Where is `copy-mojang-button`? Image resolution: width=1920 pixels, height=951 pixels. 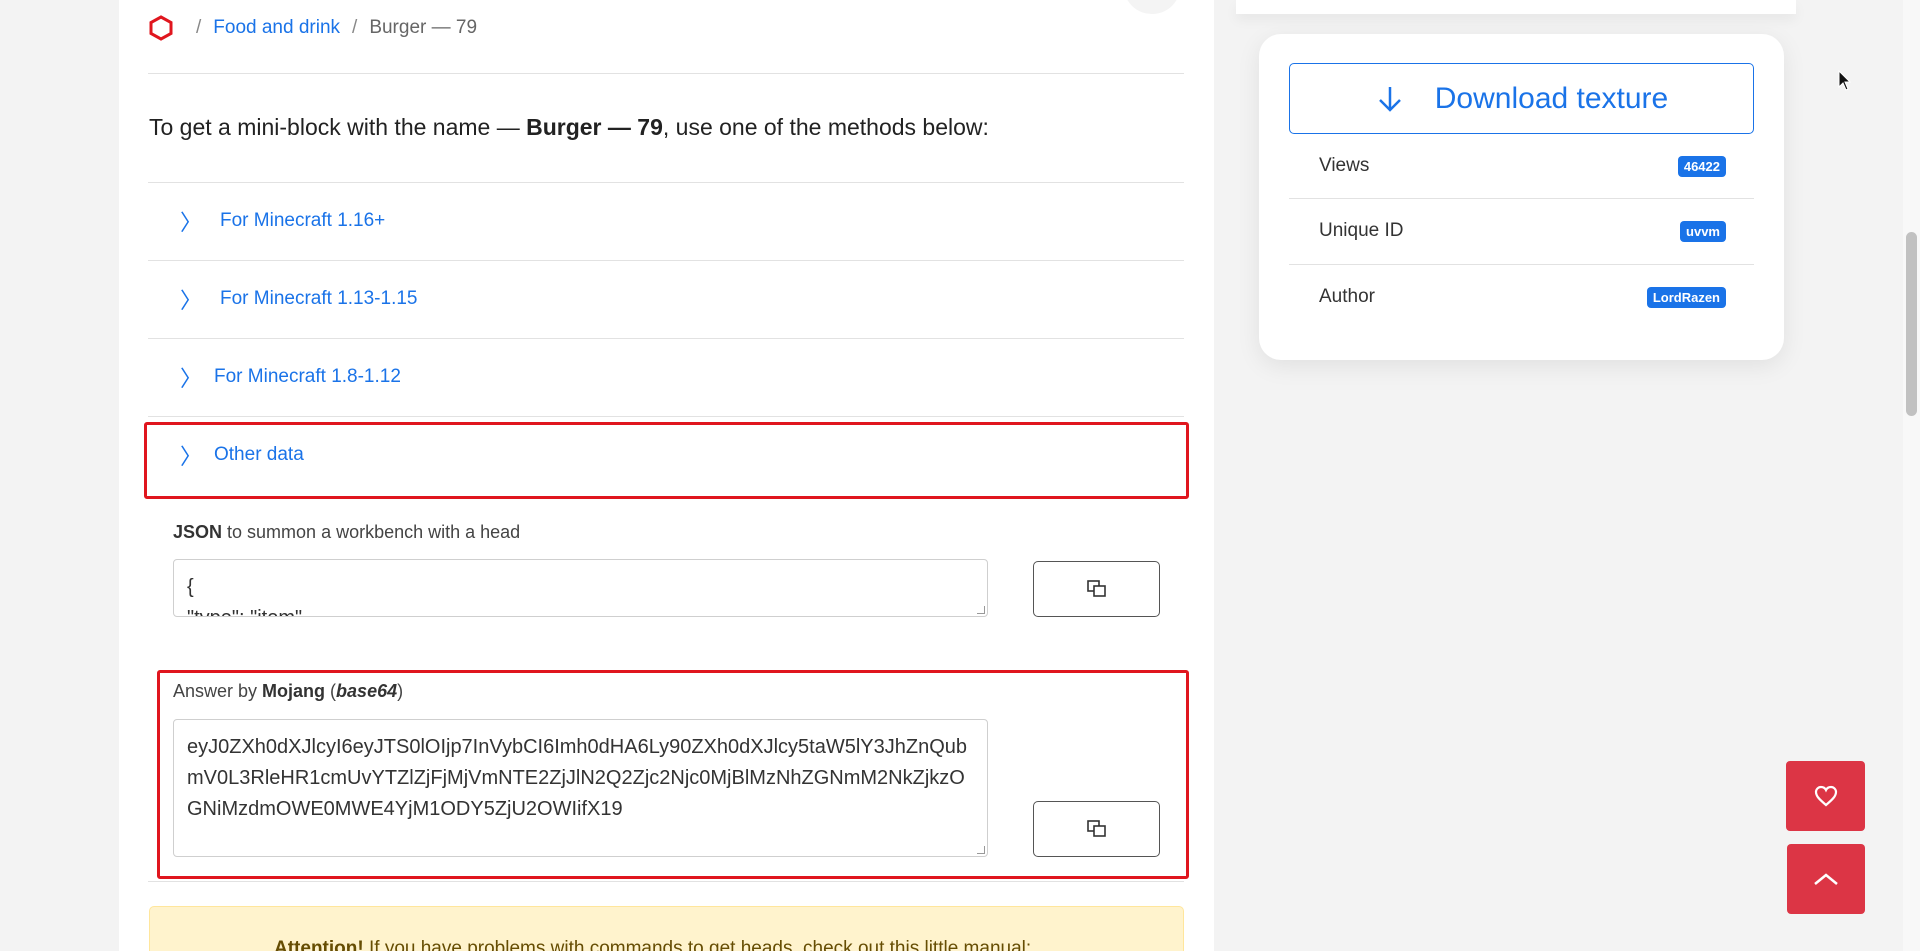 copy-mojang-button is located at coordinates (1096, 829).